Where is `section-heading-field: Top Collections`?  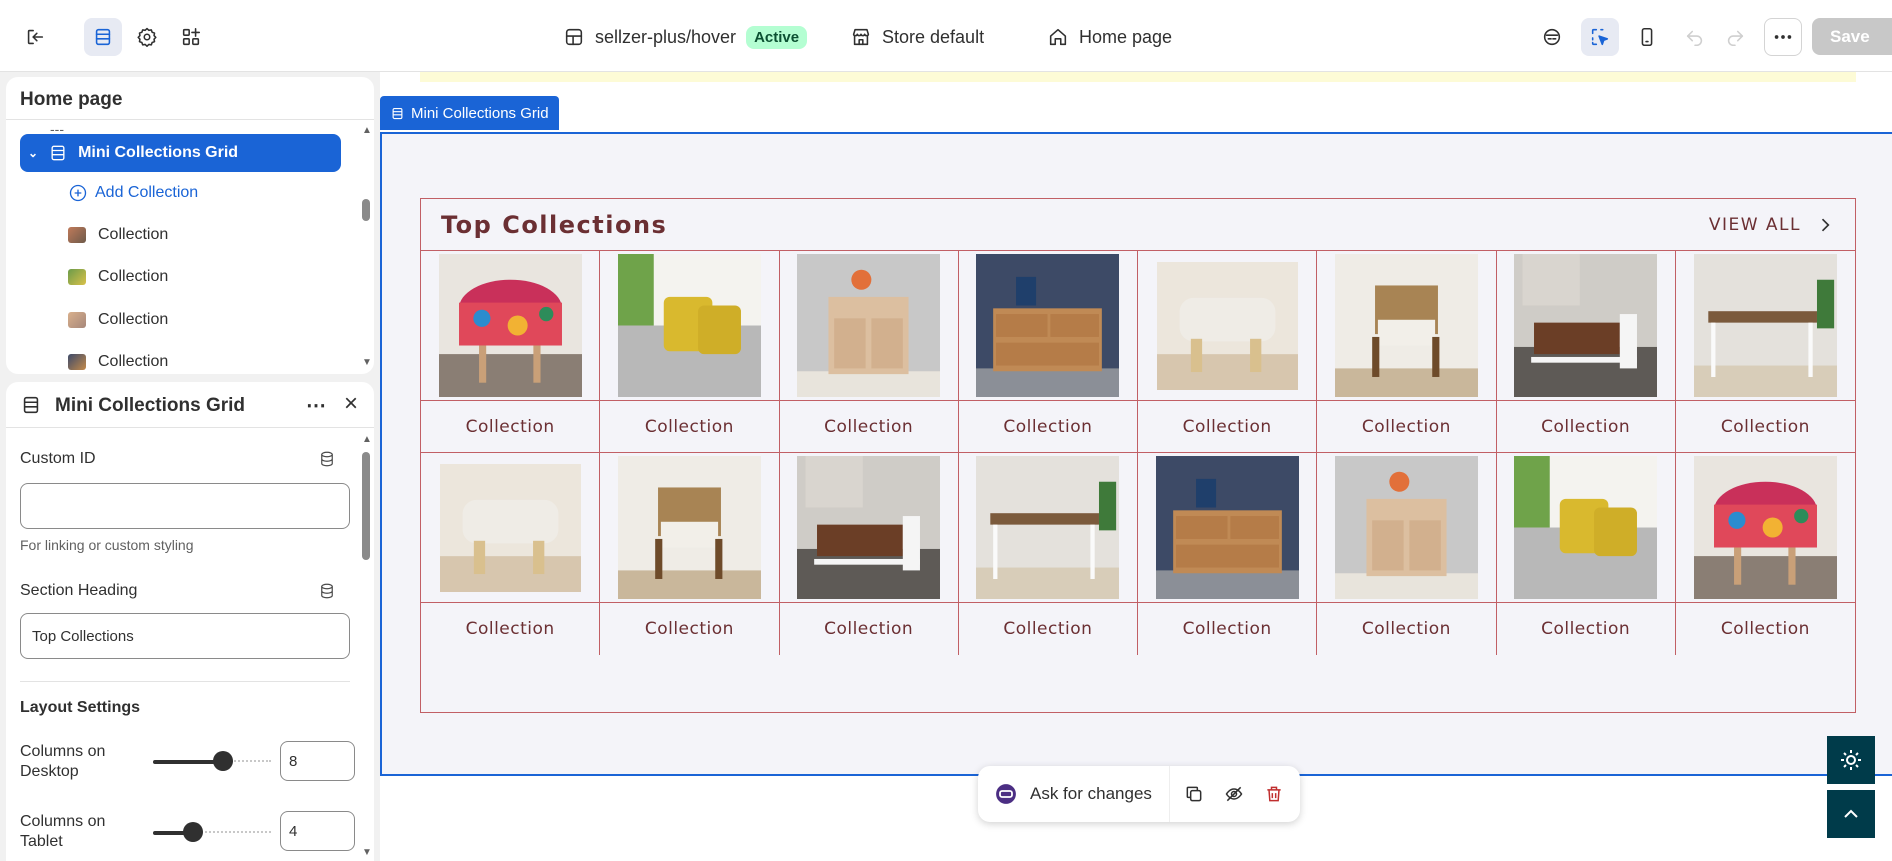 section-heading-field: Top Collections is located at coordinates (185, 636).